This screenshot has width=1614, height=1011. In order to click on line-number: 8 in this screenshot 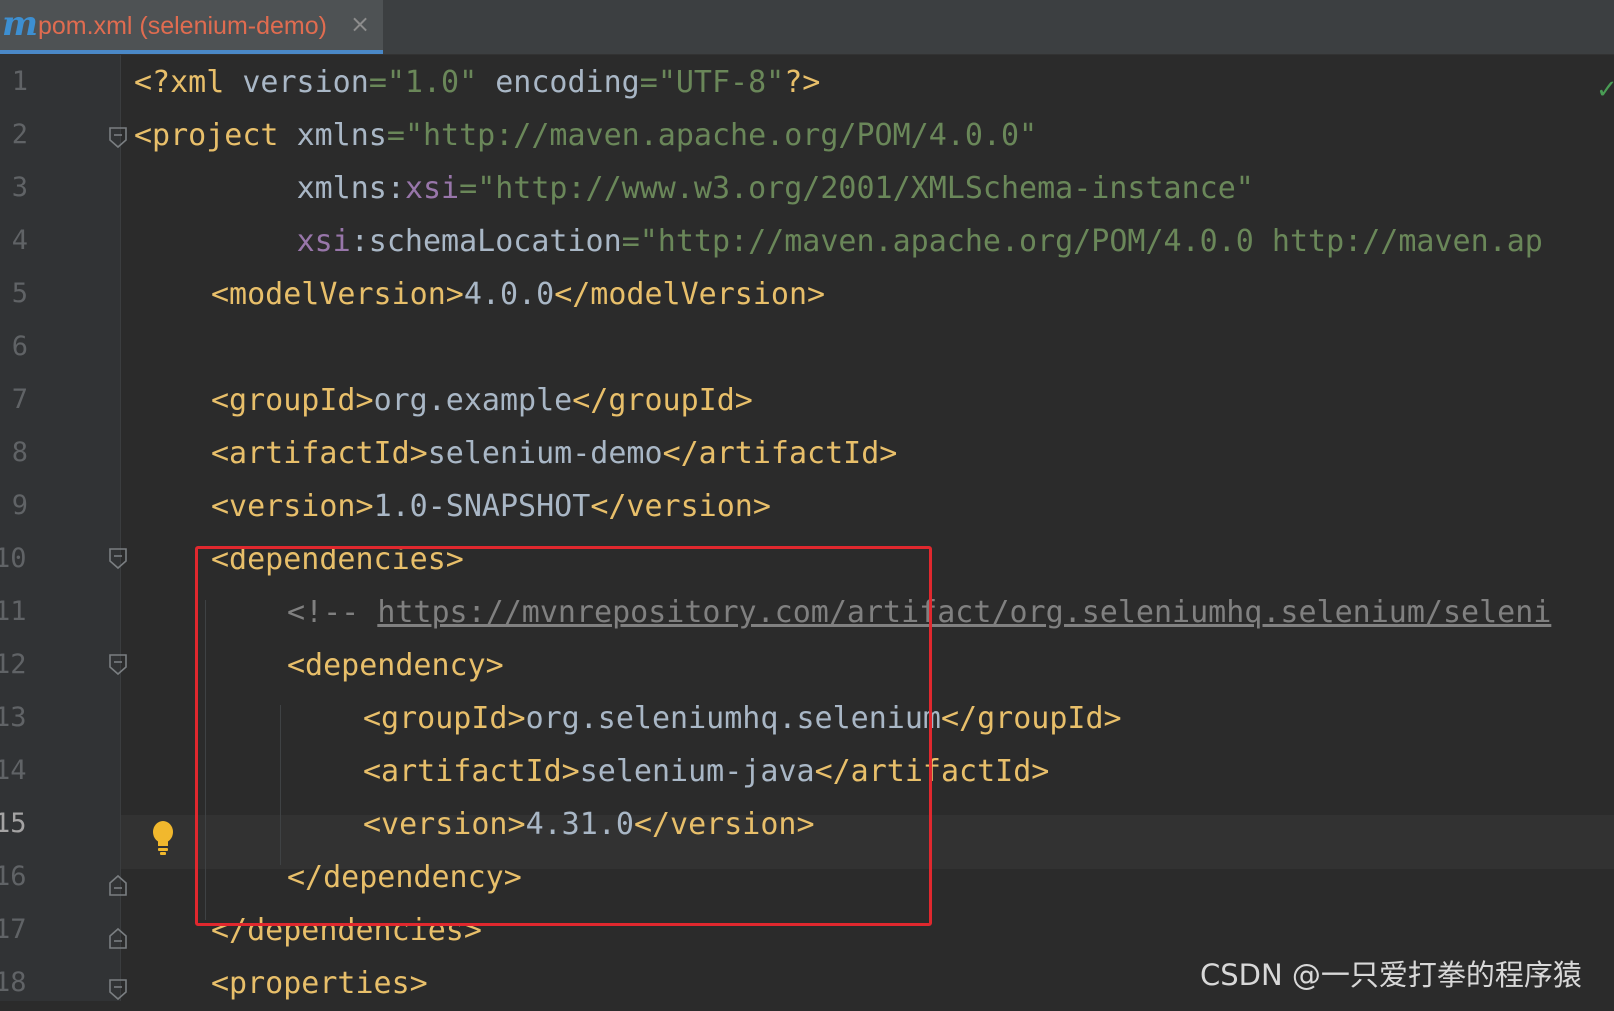, I will do `click(19, 452)`.